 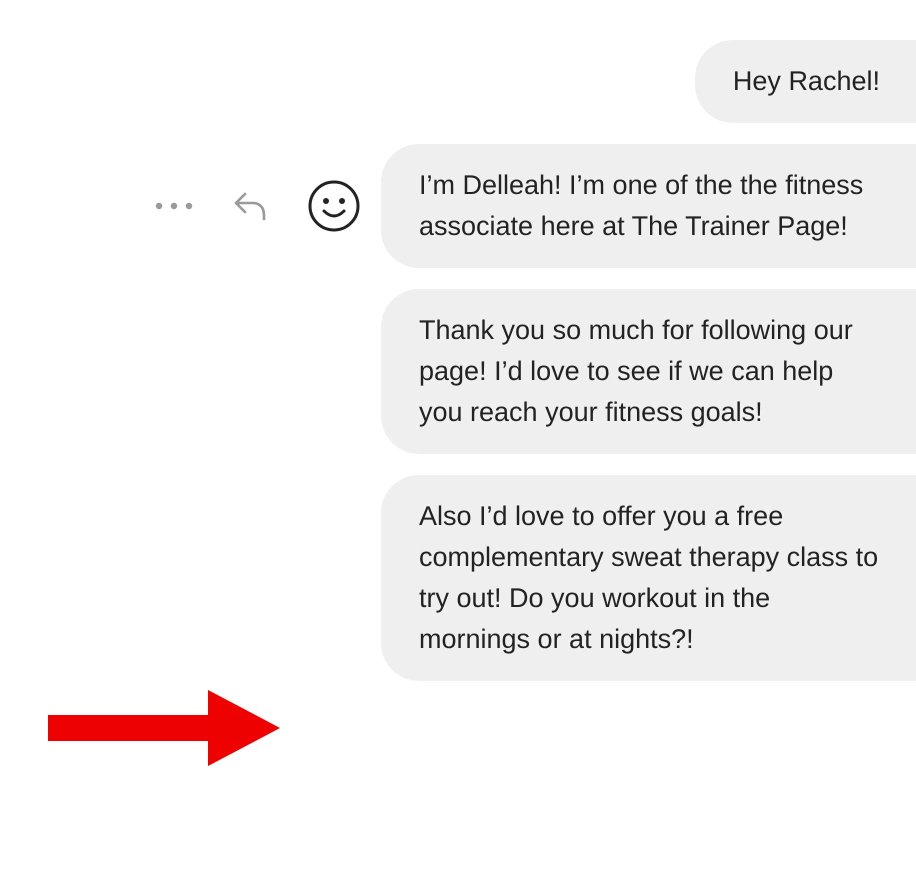 I want to click on message-bubble: Also I’d love to offer you a free complementary sweat therapy class to try out! Do you workout in the mornings or at nights?!, so click(x=648, y=578).